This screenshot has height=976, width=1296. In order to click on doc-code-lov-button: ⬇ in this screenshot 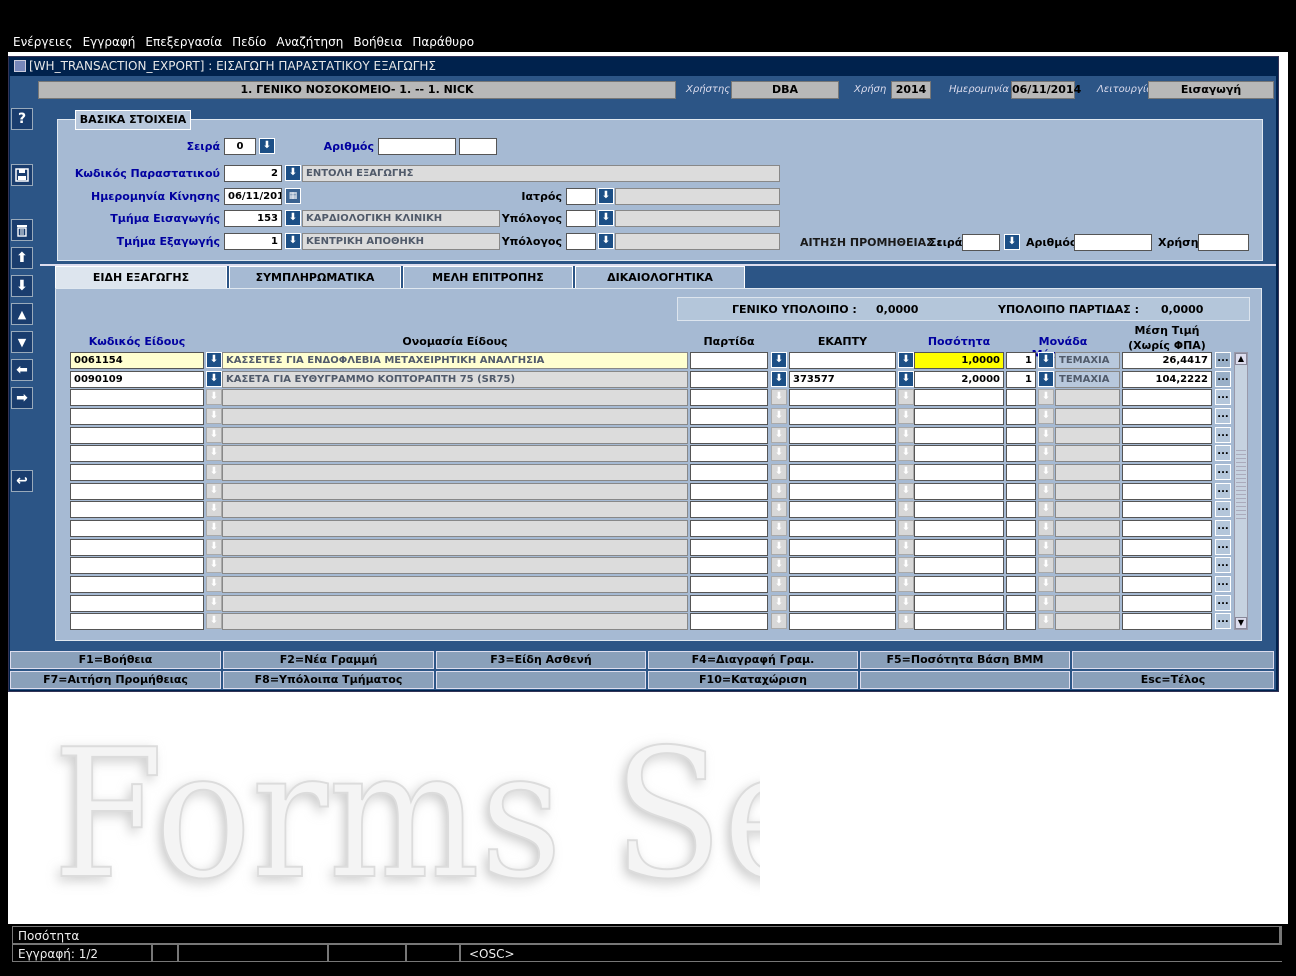, I will do `click(293, 173)`.